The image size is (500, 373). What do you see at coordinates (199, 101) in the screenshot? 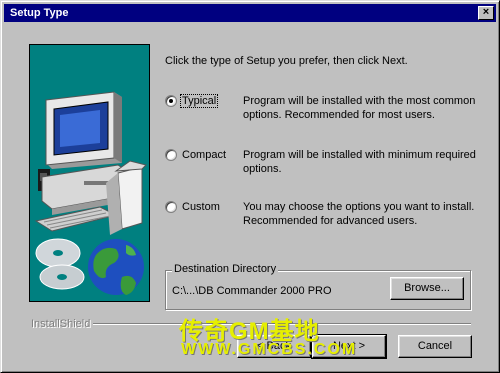
I see `typical-label: Typical` at bounding box center [199, 101].